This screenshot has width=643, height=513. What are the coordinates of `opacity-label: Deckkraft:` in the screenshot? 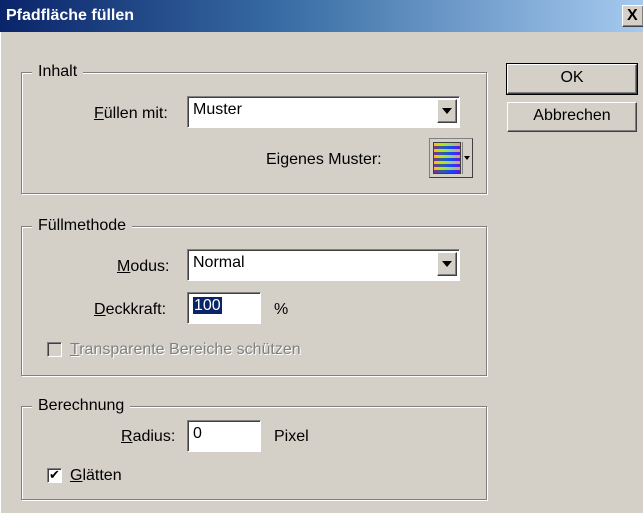 It's located at (130, 309).